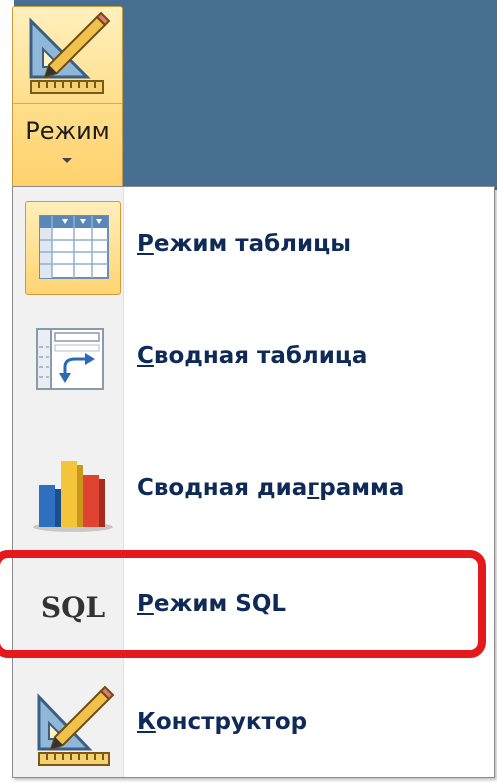 This screenshot has width=497, height=783. I want to click on menu-item-label: Сводная таблица, so click(252, 356).